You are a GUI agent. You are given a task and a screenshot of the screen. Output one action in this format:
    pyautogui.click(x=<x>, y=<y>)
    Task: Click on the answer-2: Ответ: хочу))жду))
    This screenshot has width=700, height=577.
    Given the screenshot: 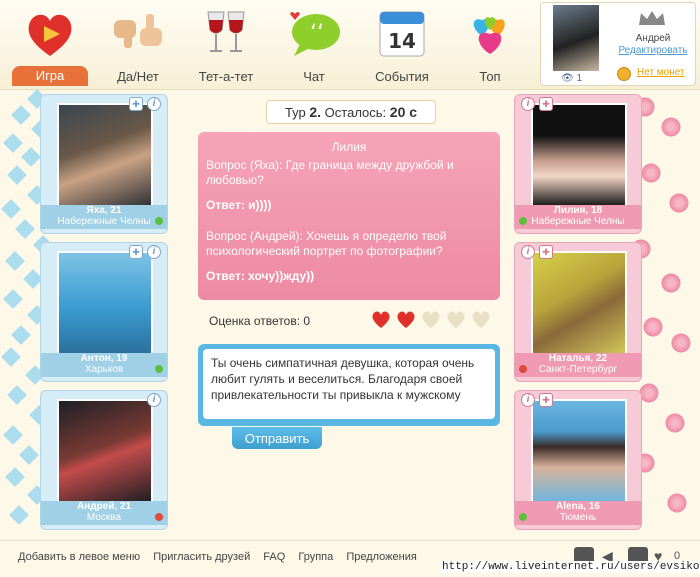 What is the action you would take?
    pyautogui.click(x=260, y=276)
    